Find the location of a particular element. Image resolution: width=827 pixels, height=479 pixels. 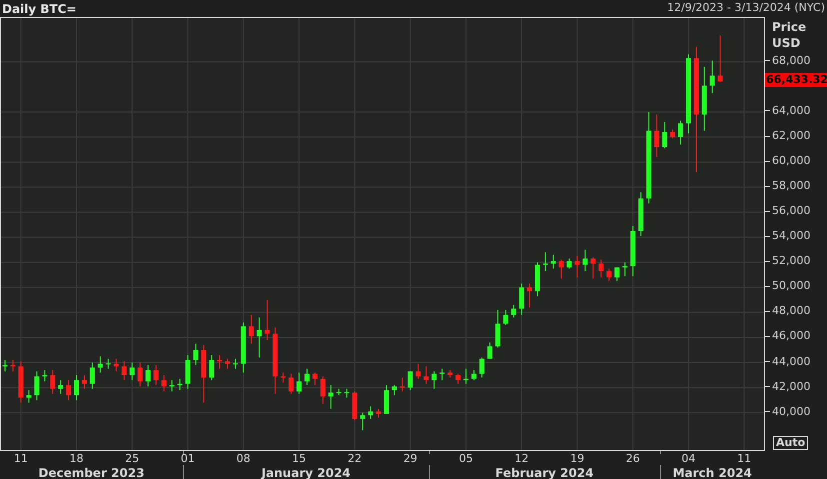

month-label: December 2023 is located at coordinates (91, 472).